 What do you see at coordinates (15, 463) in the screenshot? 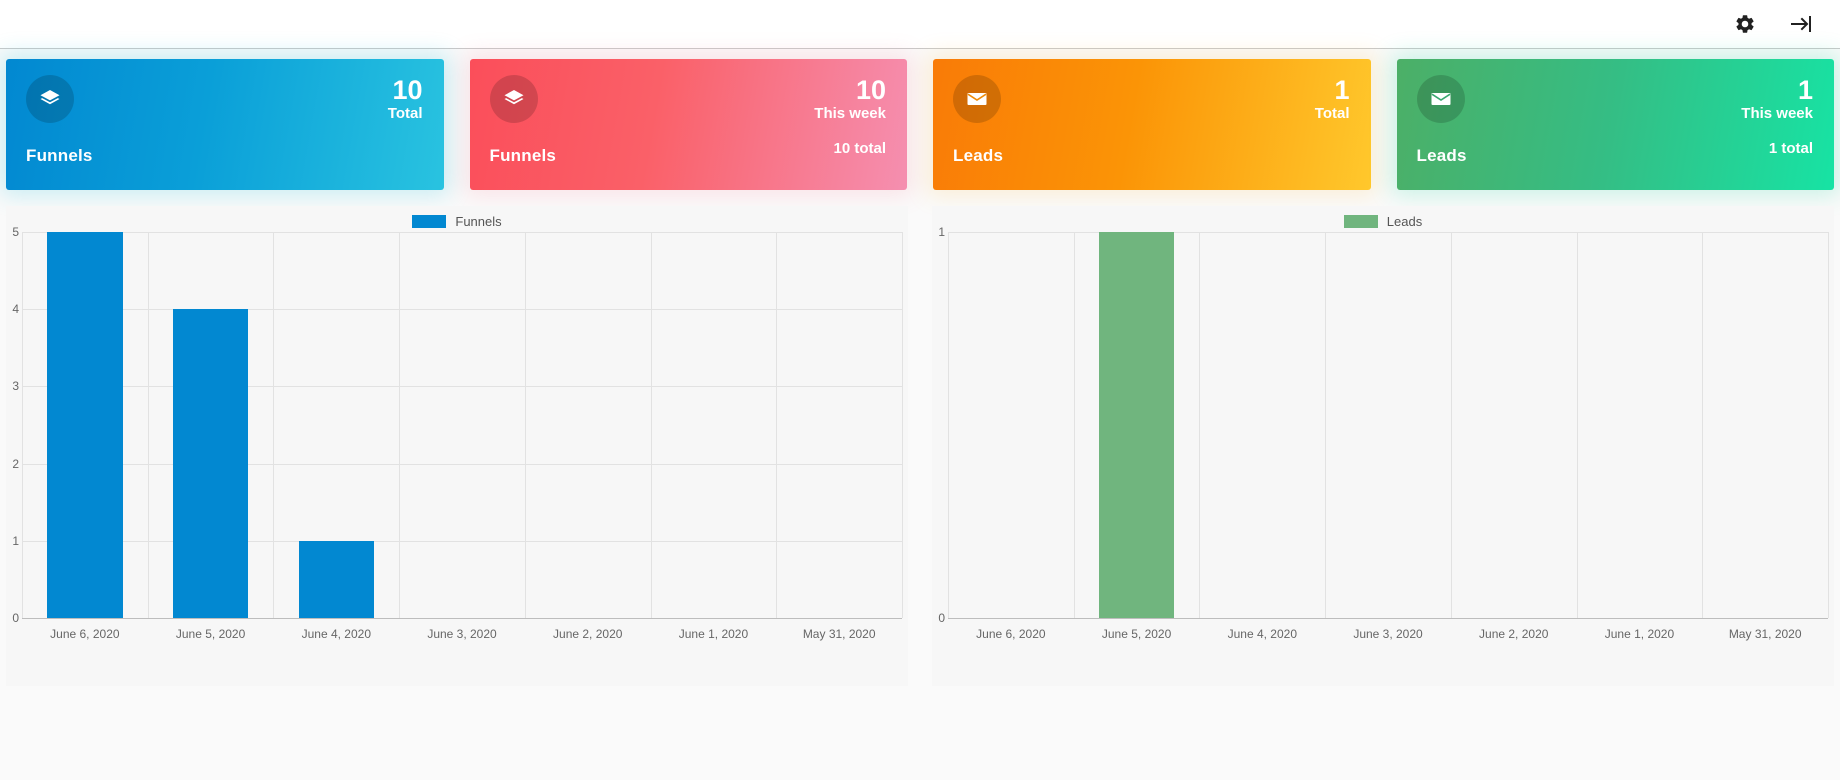
I see `y-axis-tick: 2` at bounding box center [15, 463].